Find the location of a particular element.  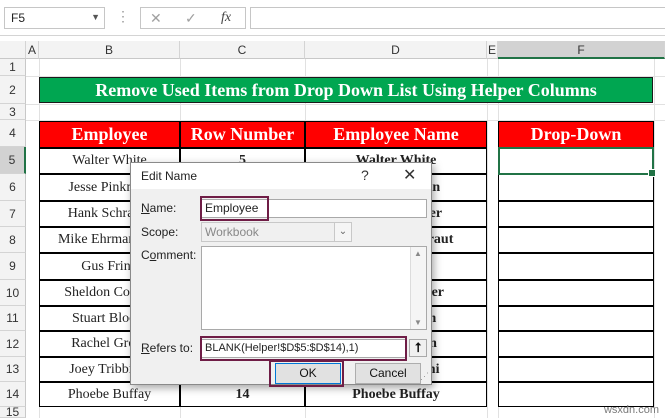

row-header-7: 7 is located at coordinates (13, 214).